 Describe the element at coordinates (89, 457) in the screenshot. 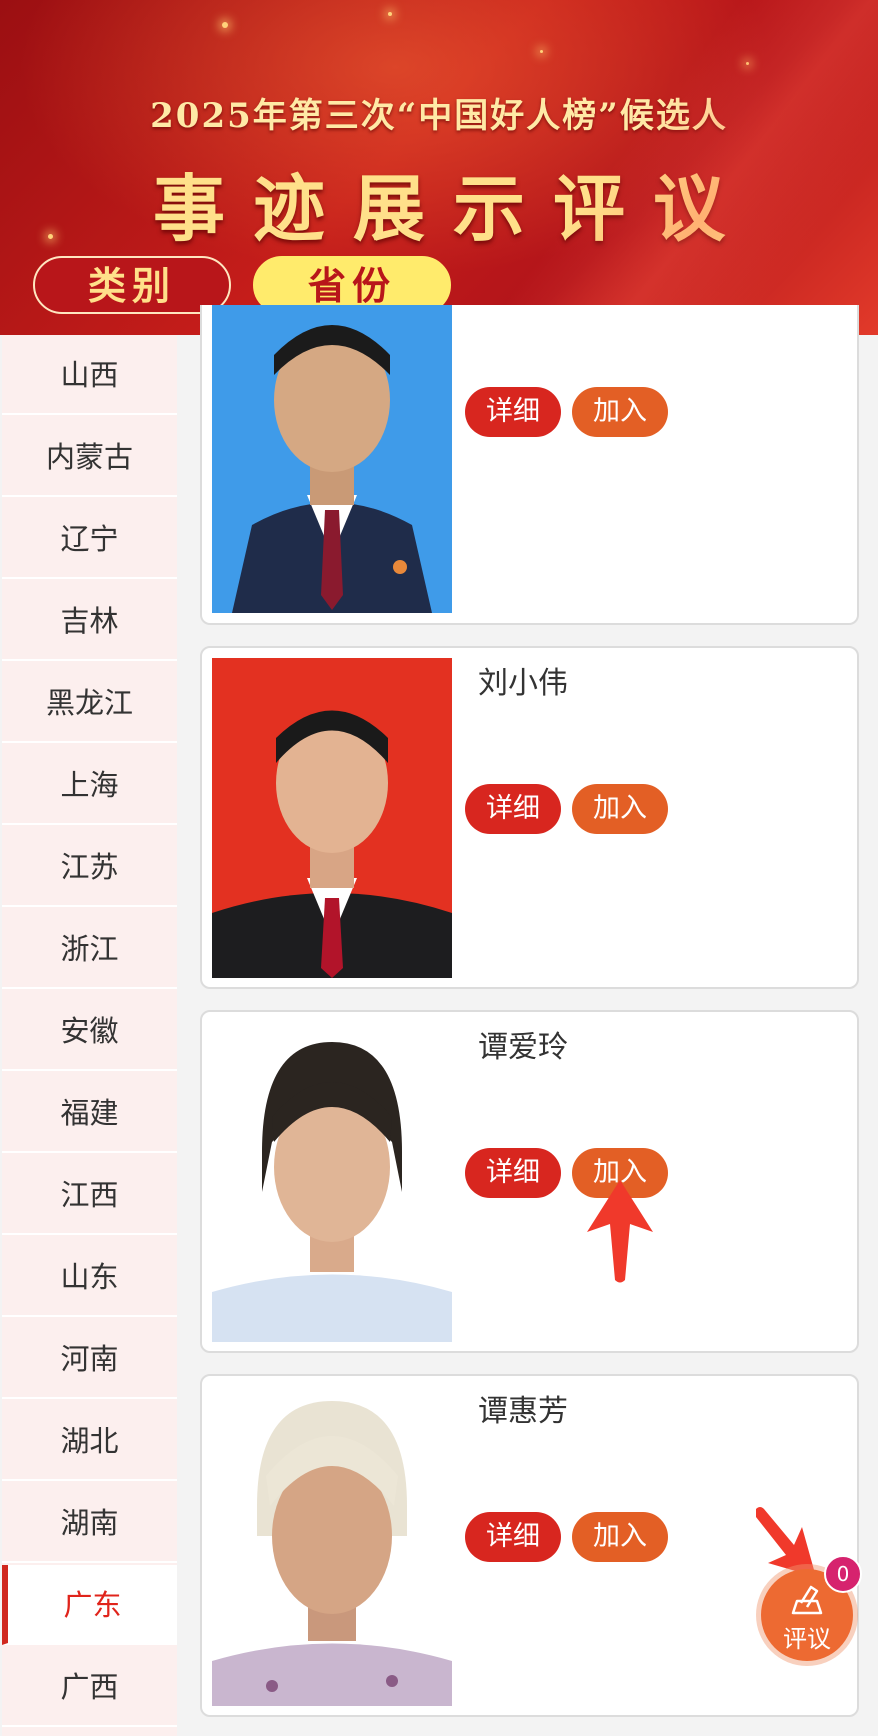

I see `sidebar-item-neimenggu: 内蒙古` at that location.